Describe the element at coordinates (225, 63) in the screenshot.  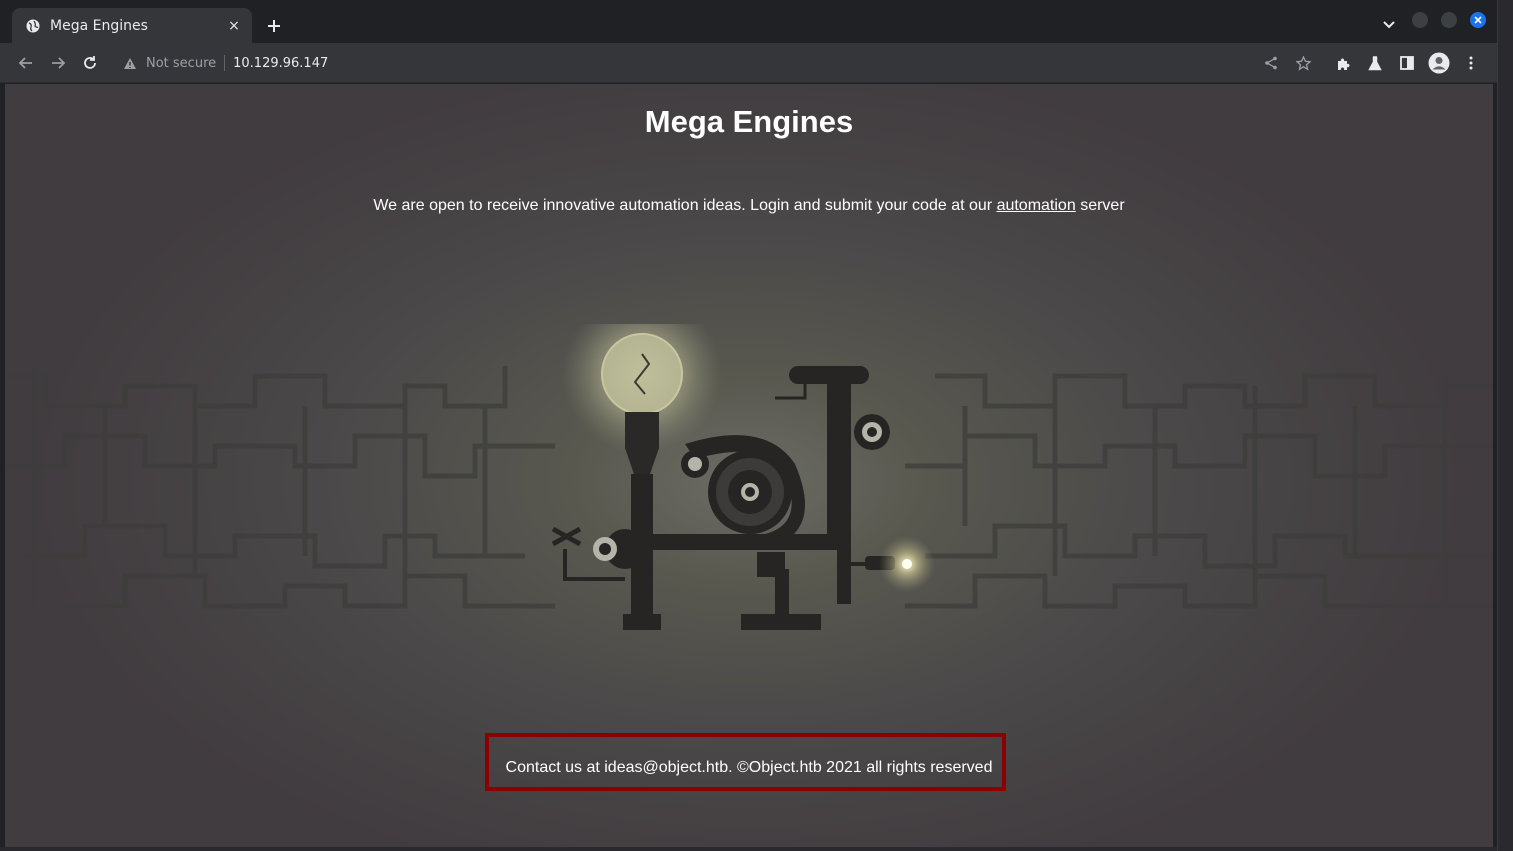
I see `omnibox-divider` at that location.